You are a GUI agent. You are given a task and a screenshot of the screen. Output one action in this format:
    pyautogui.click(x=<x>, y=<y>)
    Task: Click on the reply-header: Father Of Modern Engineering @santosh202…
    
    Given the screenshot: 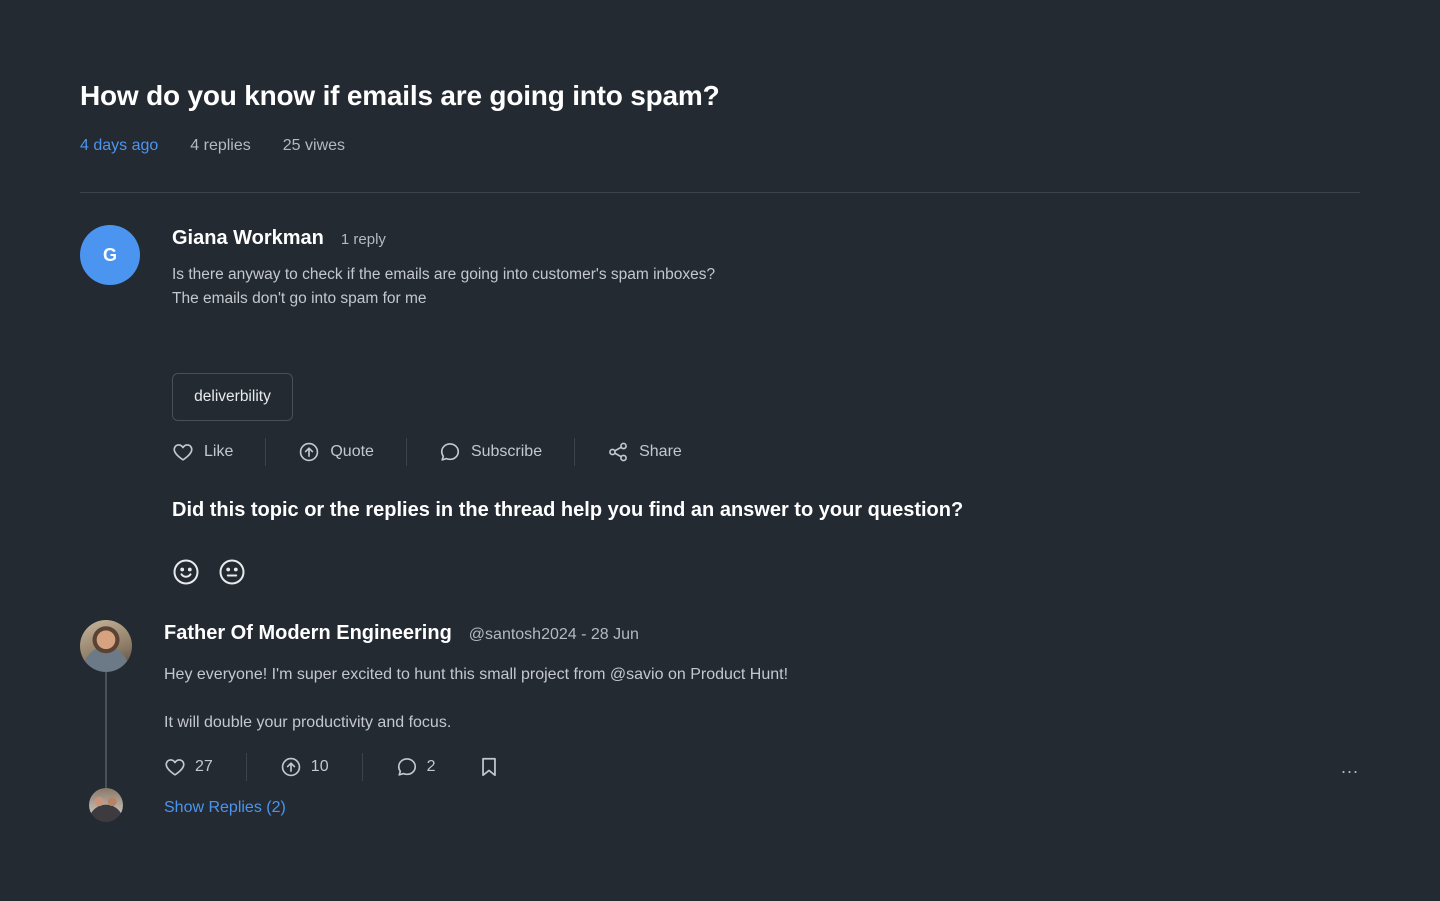 What is the action you would take?
    pyautogui.click(x=401, y=633)
    